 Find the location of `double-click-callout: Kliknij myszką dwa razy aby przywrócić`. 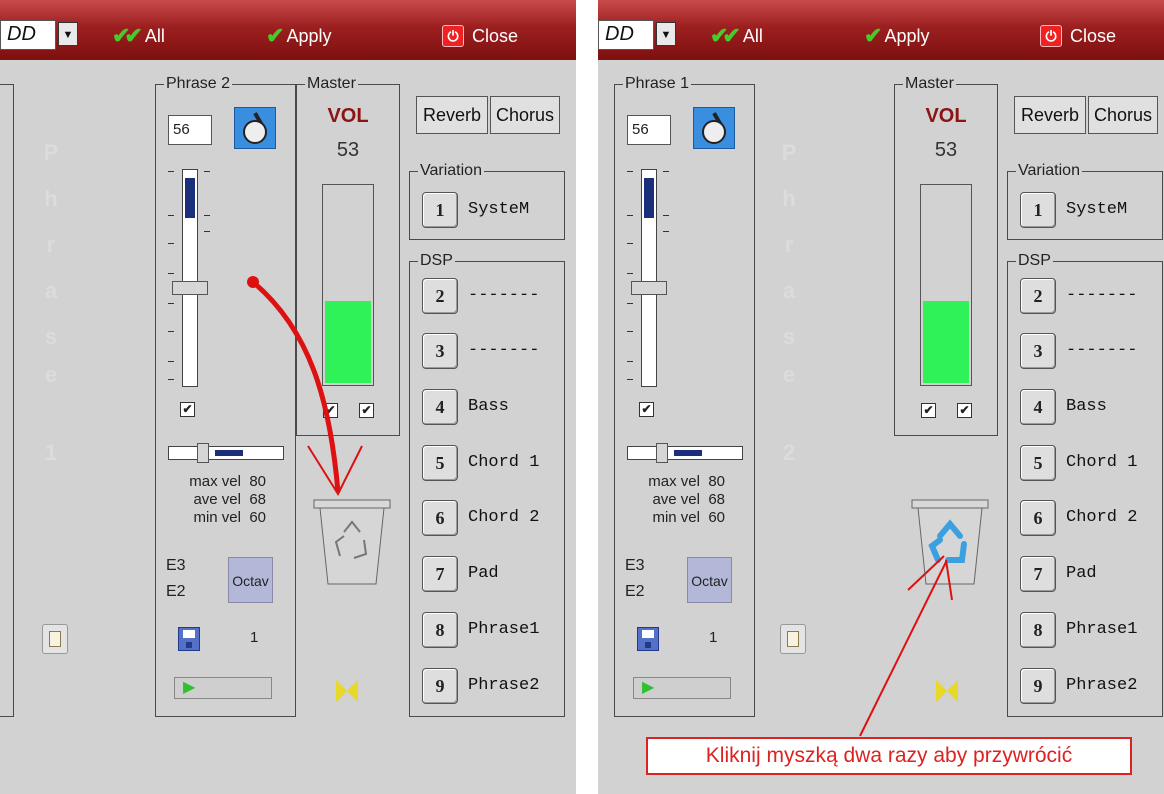

double-click-callout: Kliknij myszką dwa razy aby przywrócić is located at coordinates (889, 756).